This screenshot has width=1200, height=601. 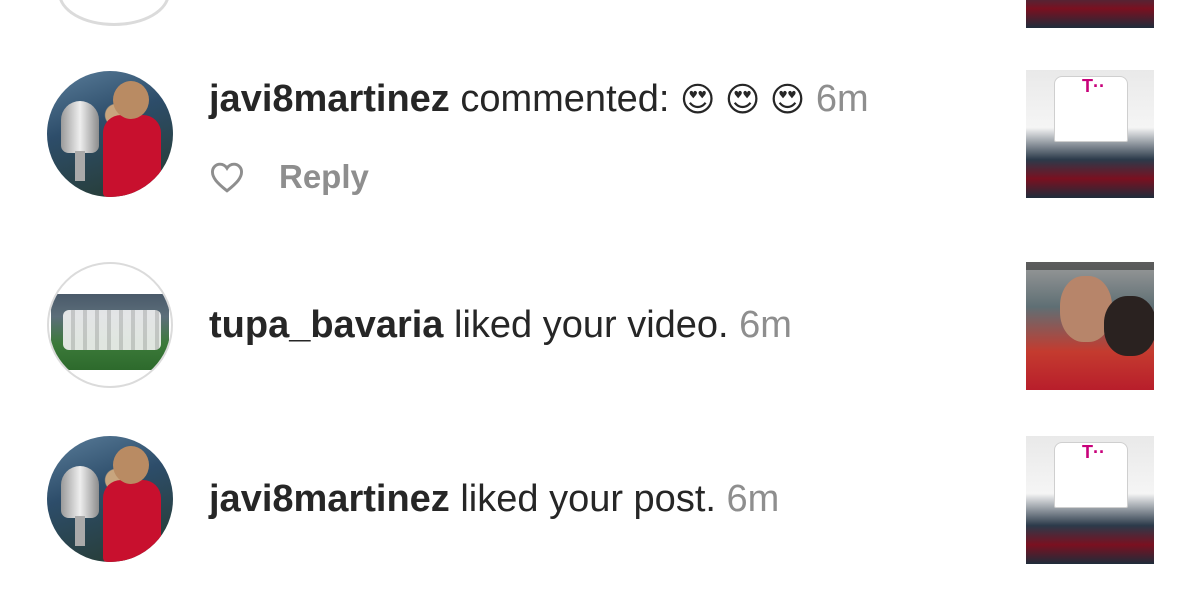 What do you see at coordinates (326, 325) in the screenshot?
I see `username: tupa_bavaria` at bounding box center [326, 325].